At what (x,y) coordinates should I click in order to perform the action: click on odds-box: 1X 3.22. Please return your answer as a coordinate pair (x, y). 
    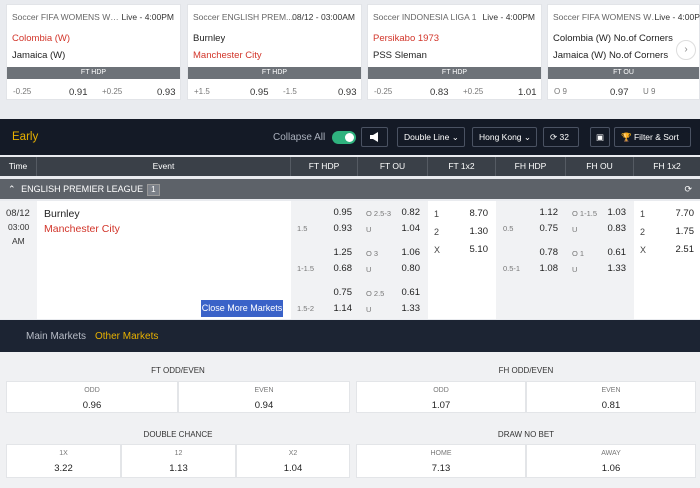
    Looking at the image, I should click on (63, 461).